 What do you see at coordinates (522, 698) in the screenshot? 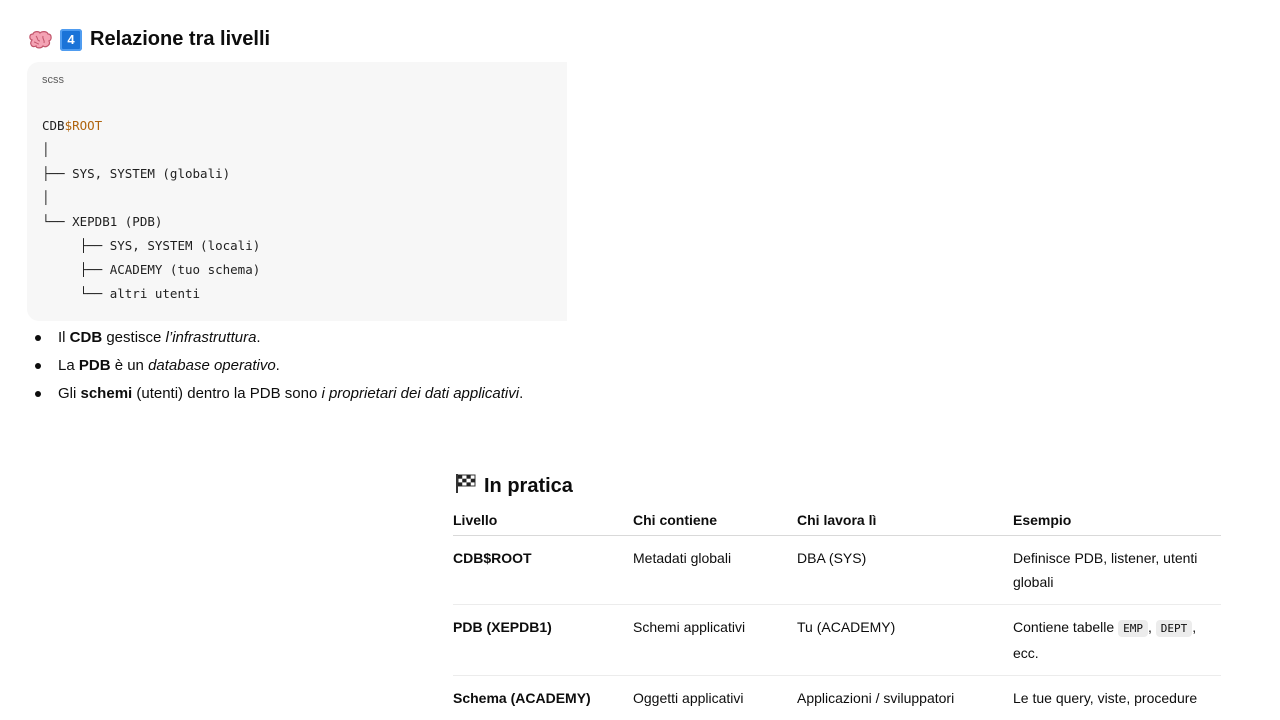
I see `table-cell: Schema (ACADEMY)` at bounding box center [522, 698].